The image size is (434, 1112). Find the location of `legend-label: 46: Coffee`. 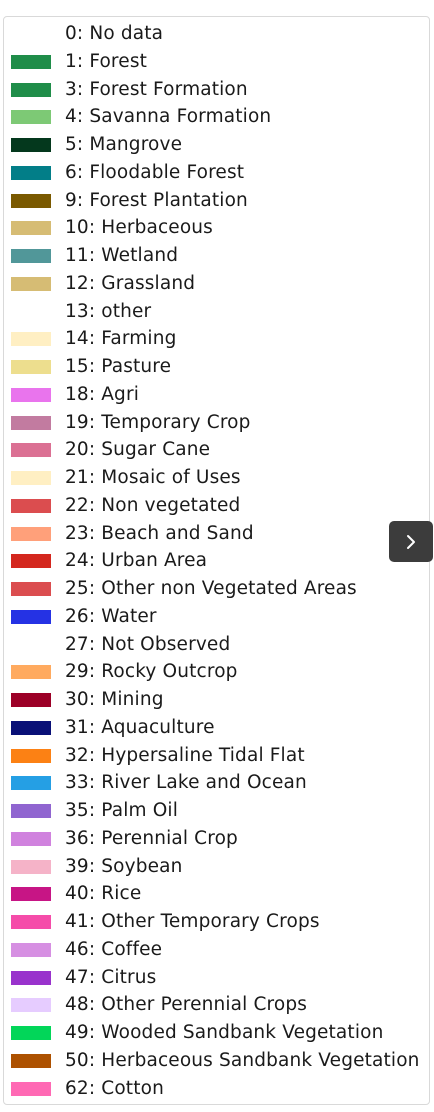

legend-label: 46: Coffee is located at coordinates (114, 949).